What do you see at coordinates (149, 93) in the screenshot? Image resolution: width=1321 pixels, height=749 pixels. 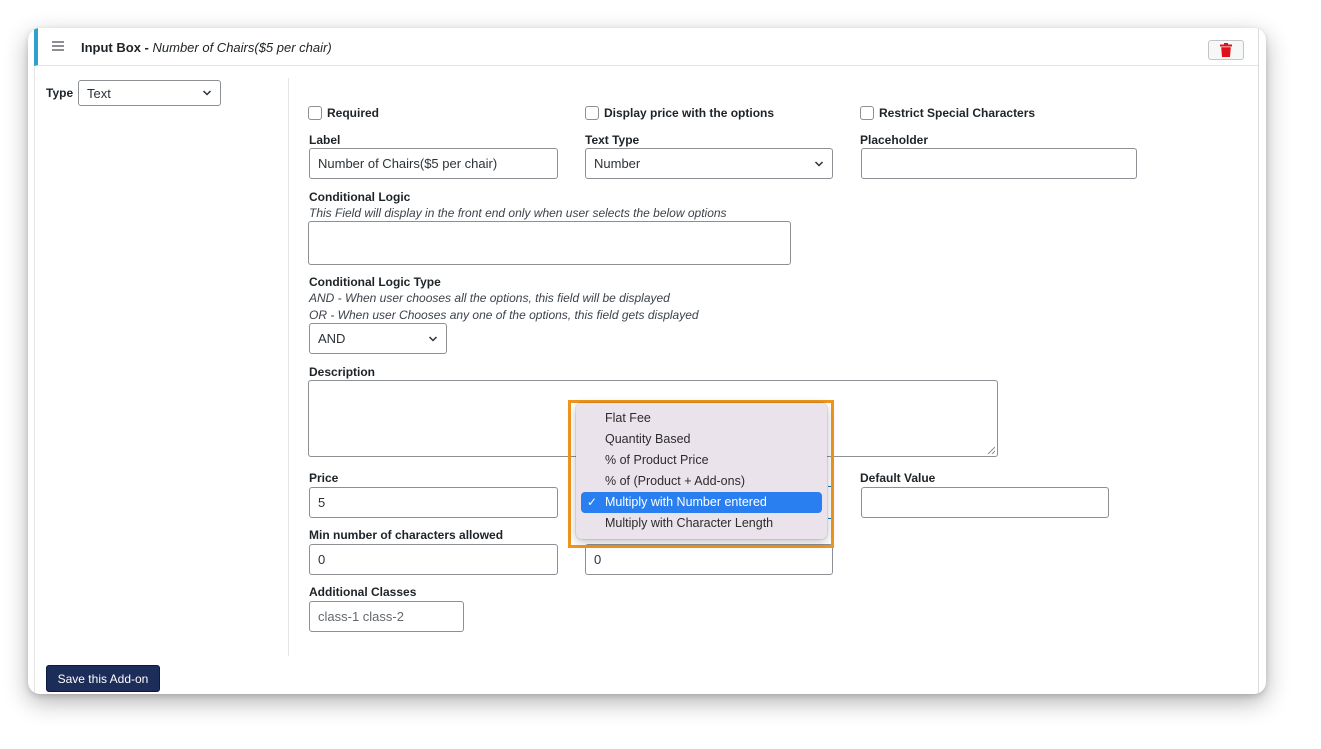 I see `type-select: Text` at bounding box center [149, 93].